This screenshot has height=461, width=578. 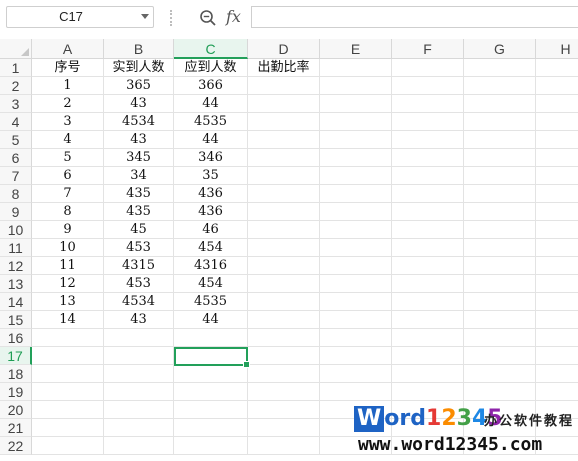 I want to click on cell-c11: 454, so click(x=211, y=248).